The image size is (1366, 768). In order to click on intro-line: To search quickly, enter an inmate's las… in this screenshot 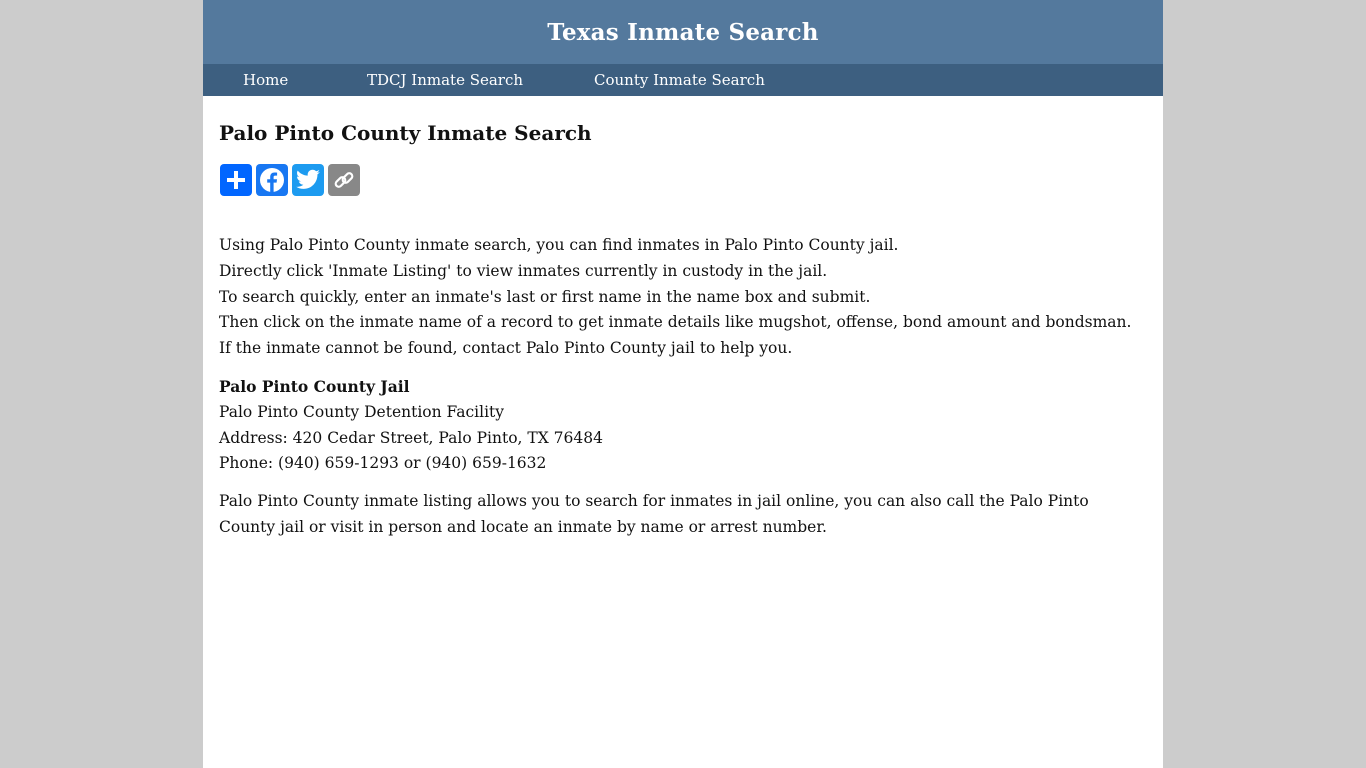, I will do `click(545, 296)`.